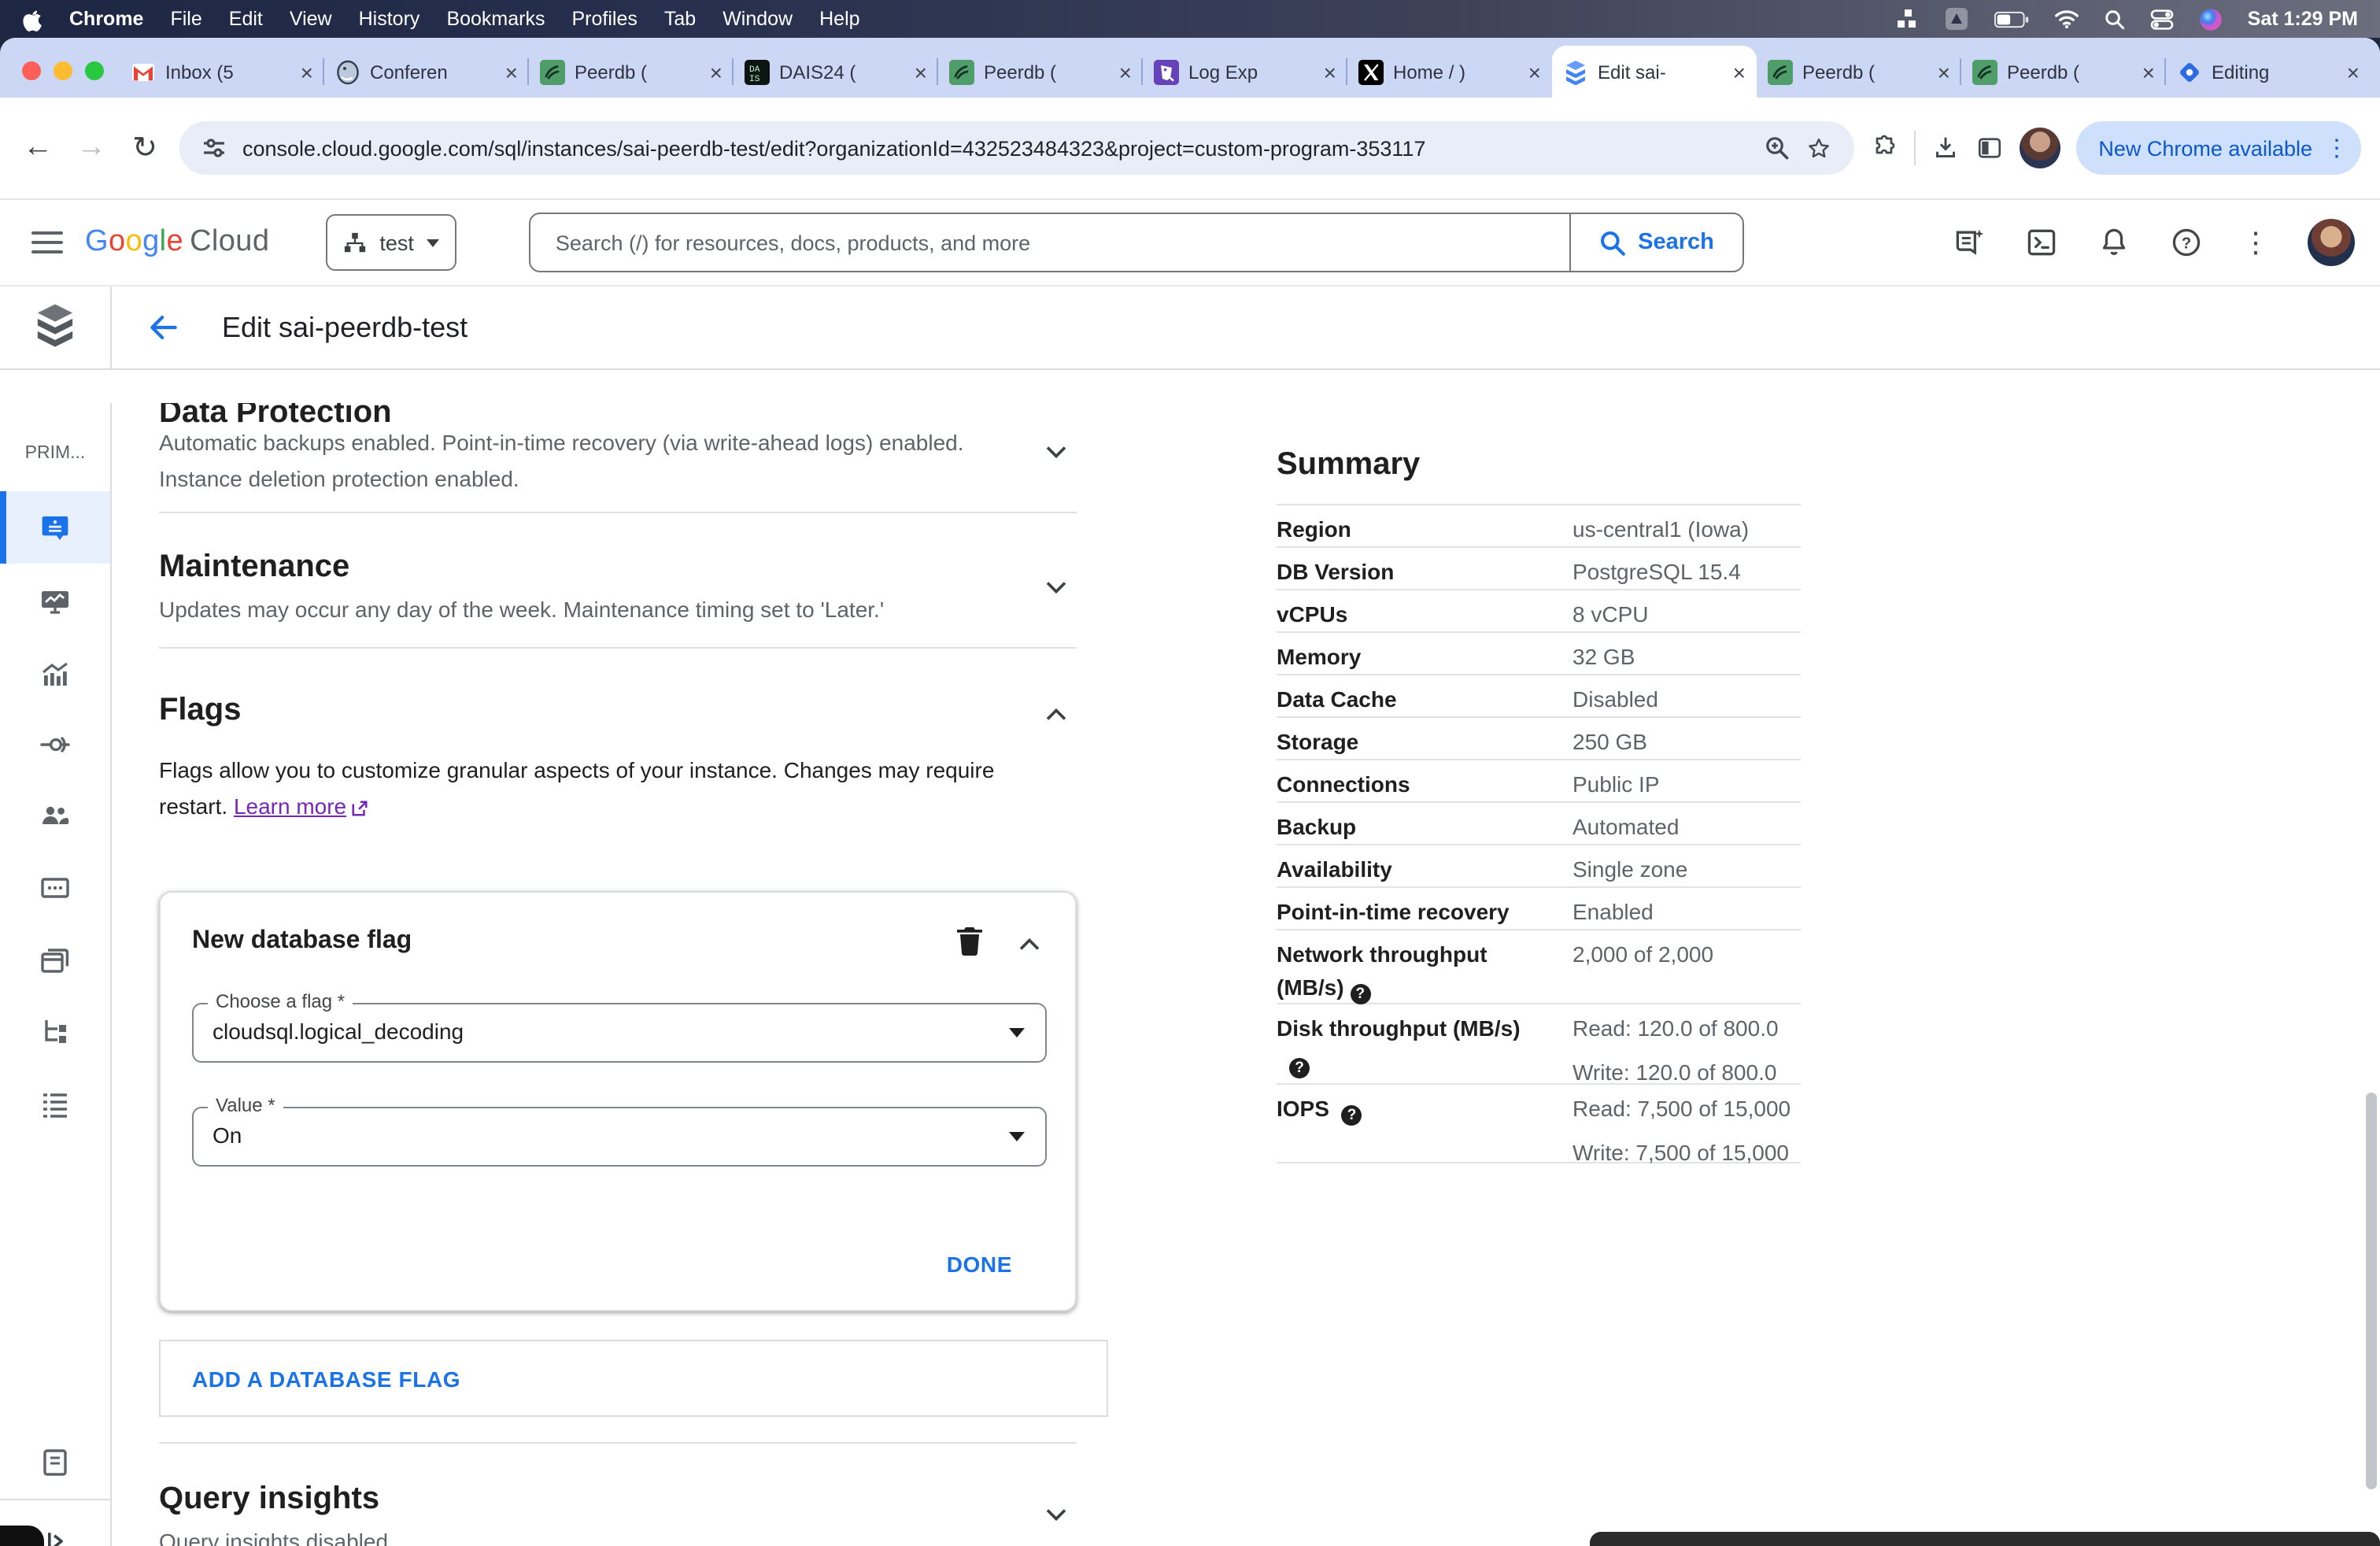 The height and width of the screenshot is (1546, 2380). What do you see at coordinates (2041, 243) in the screenshot?
I see `cloud-shell-icon` at bounding box center [2041, 243].